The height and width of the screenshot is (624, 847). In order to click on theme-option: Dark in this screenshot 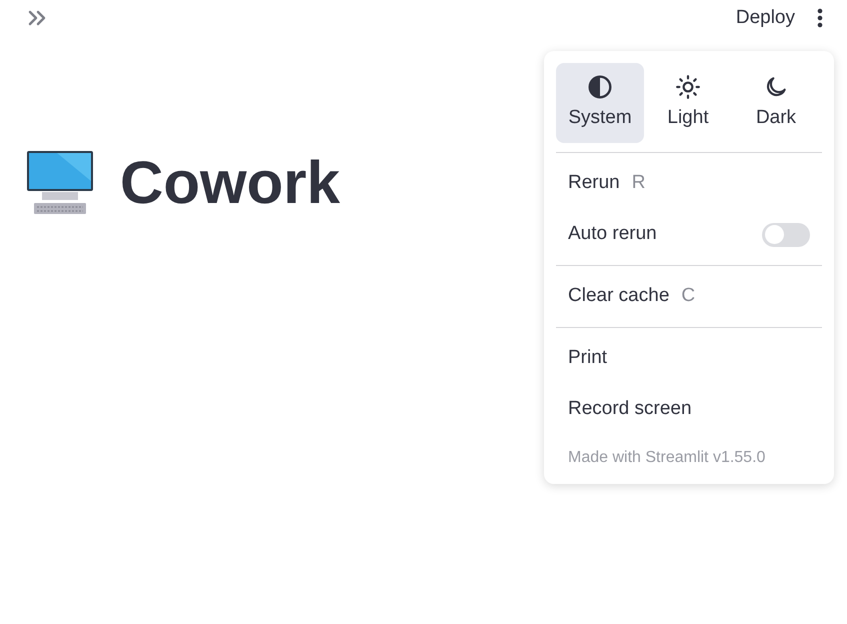, I will do `click(776, 103)`.